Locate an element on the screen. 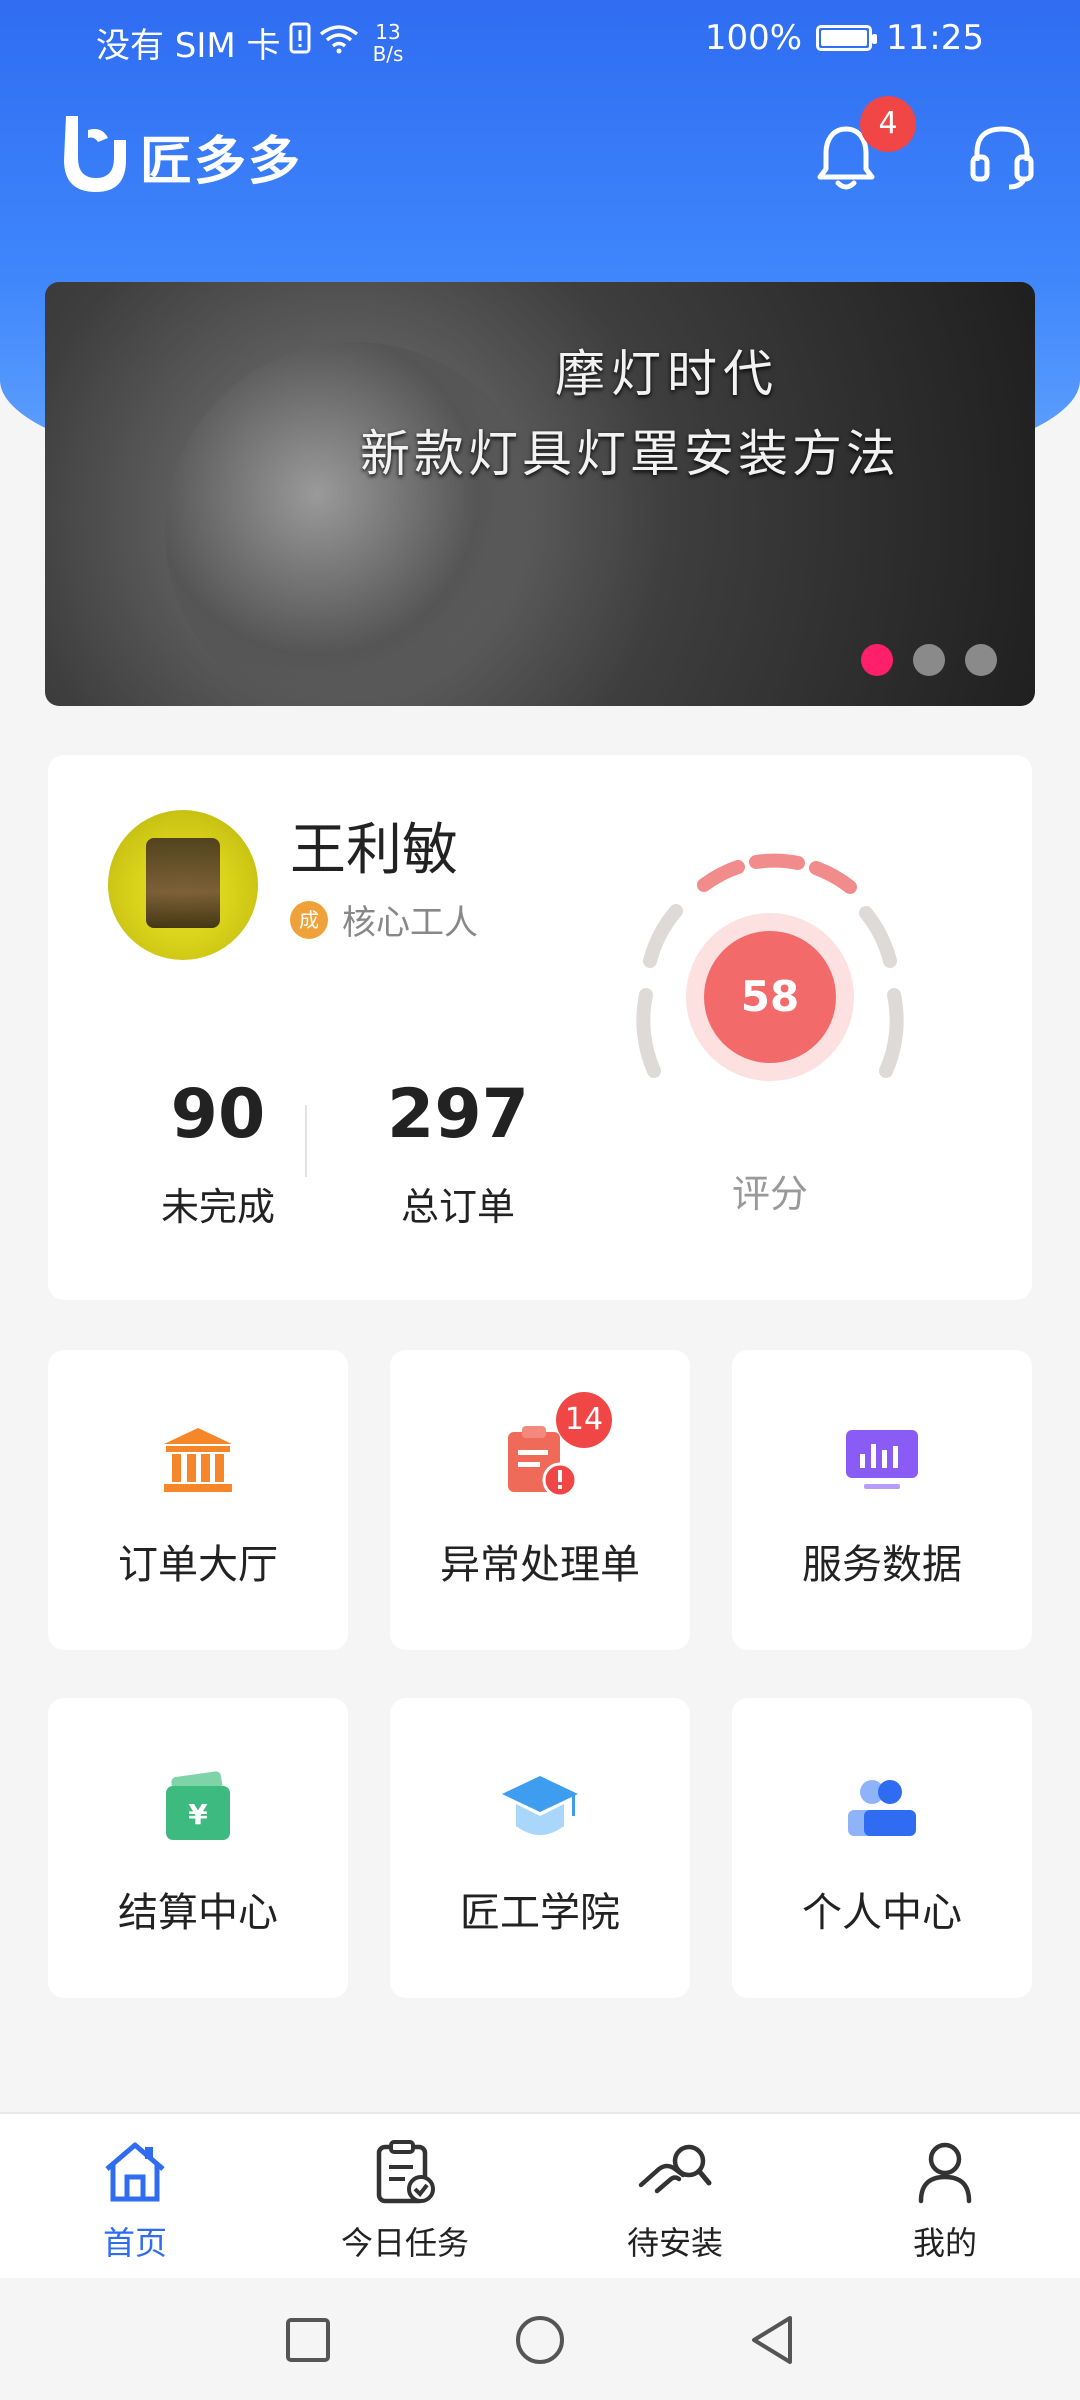 The height and width of the screenshot is (2400, 1080). logo-mark-icon is located at coordinates (94, 156).